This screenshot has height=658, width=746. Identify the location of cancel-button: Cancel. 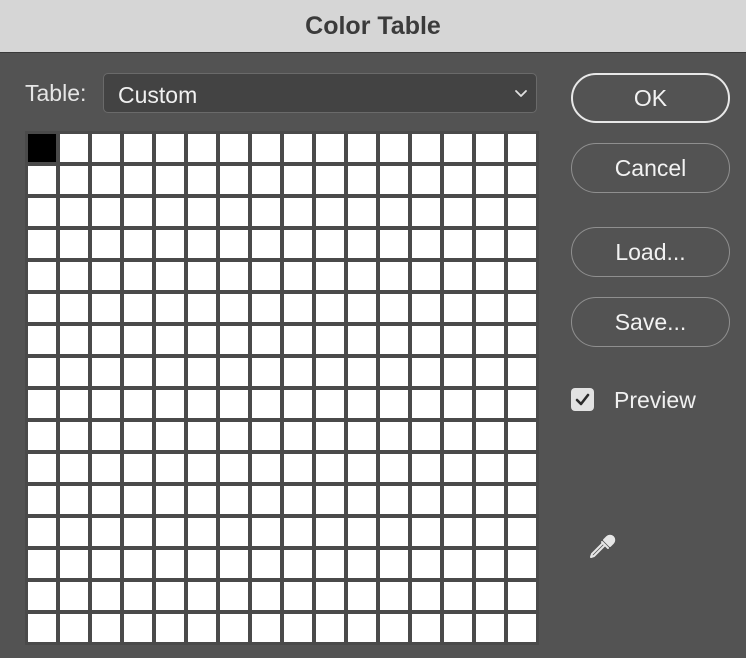
(650, 168).